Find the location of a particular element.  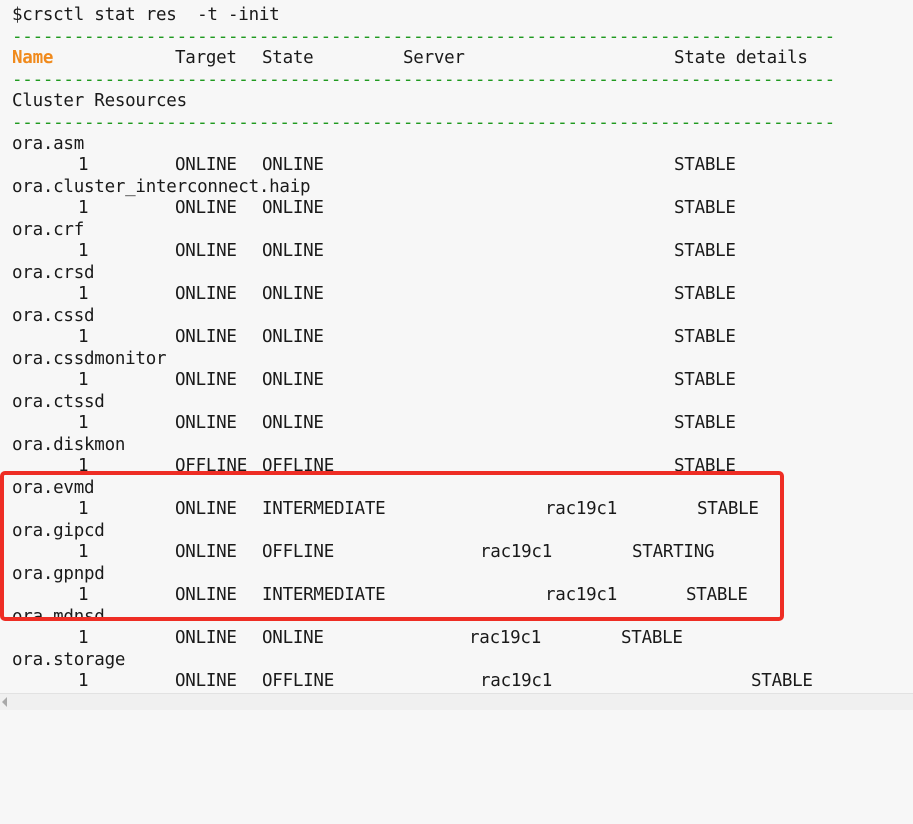

header-target: Target is located at coordinates (206, 58).